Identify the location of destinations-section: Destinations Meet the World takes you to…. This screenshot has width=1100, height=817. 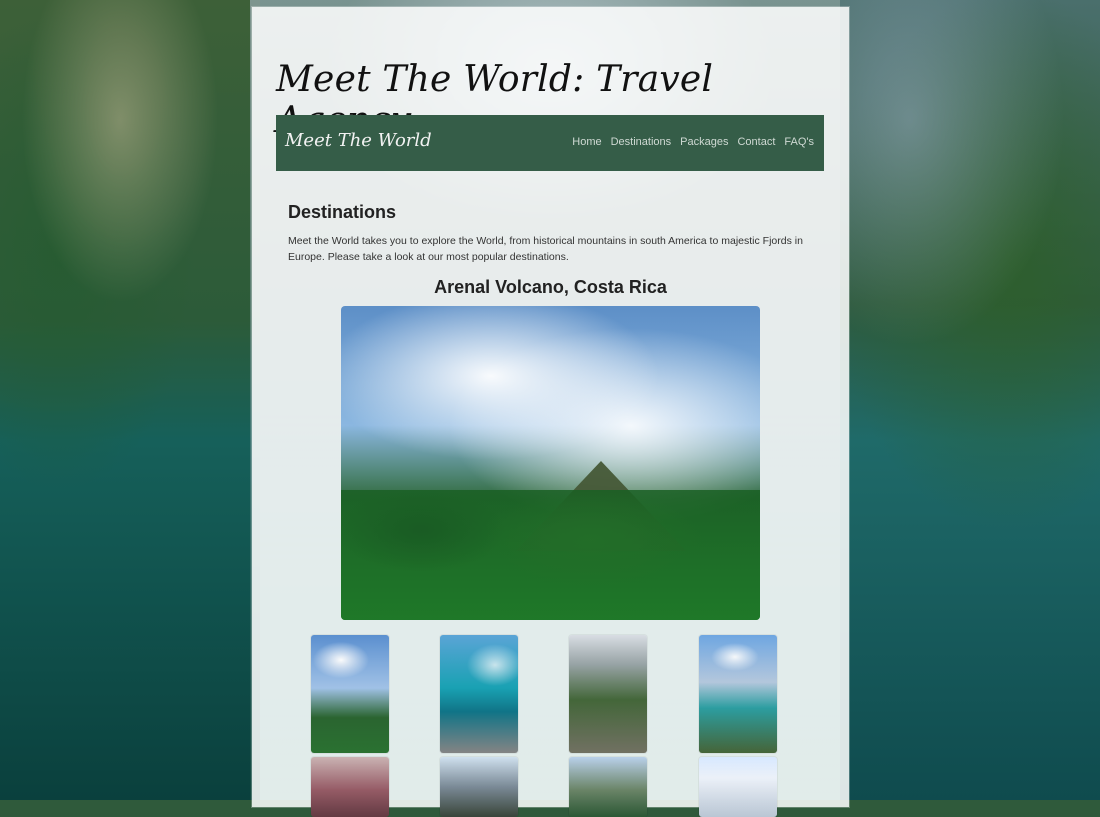
(548, 233).